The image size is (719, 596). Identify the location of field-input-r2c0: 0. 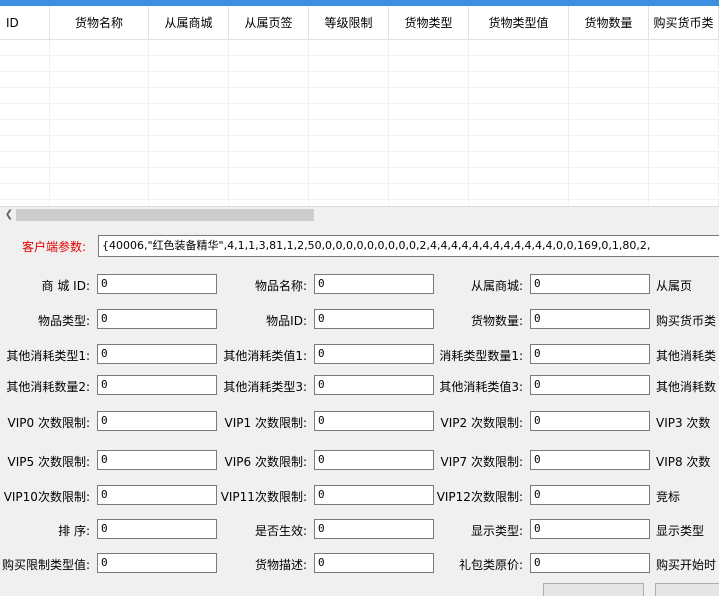
(157, 354).